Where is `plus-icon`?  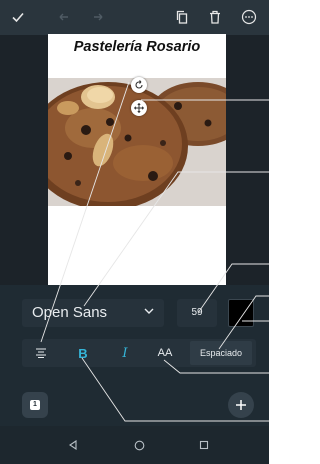 plus-icon is located at coordinates (241, 405).